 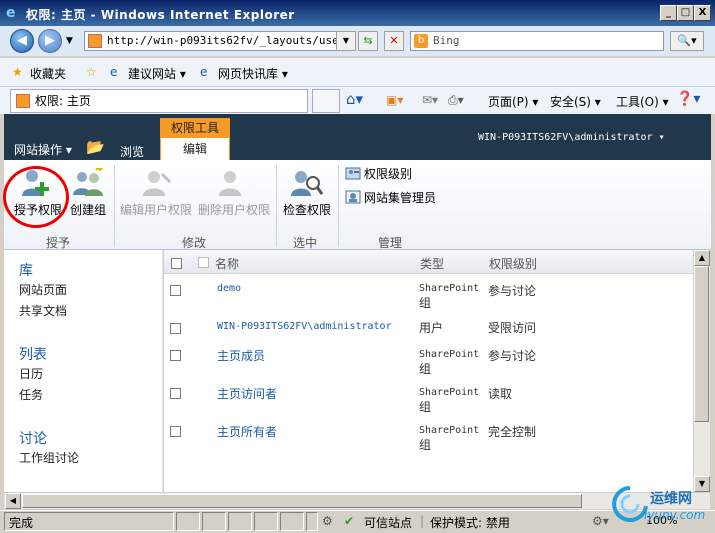 What do you see at coordinates (470, 522) in the screenshot?
I see `protected-mode-text: 保护模式: 禁用` at bounding box center [470, 522].